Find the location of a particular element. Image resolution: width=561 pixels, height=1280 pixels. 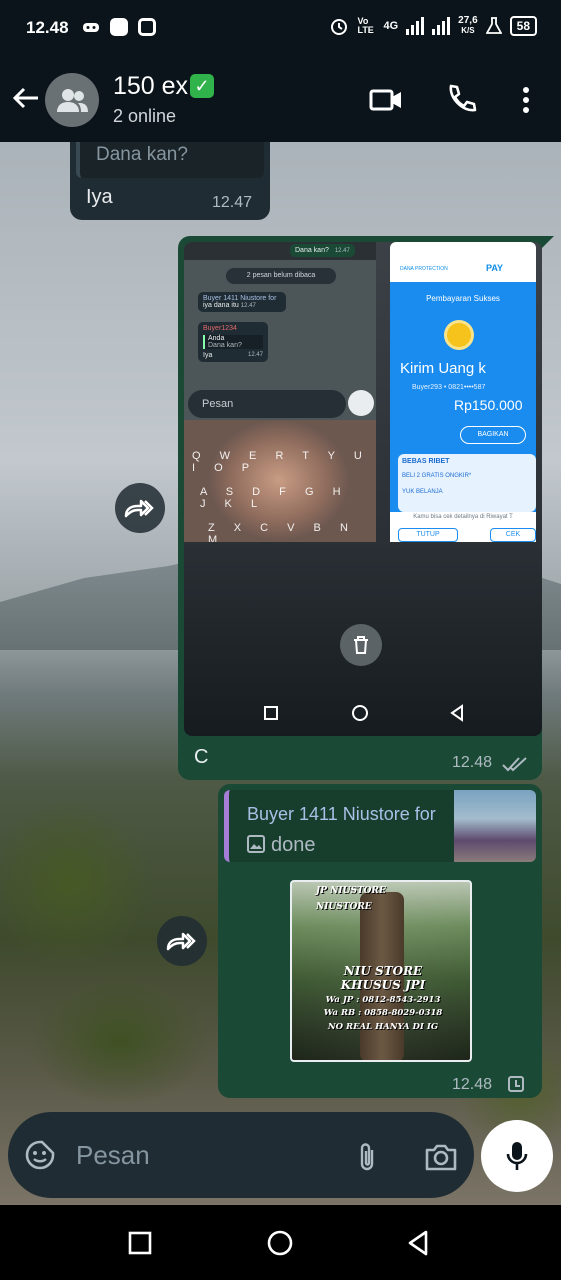

screenshot-mic-icon is located at coordinates (361, 403).